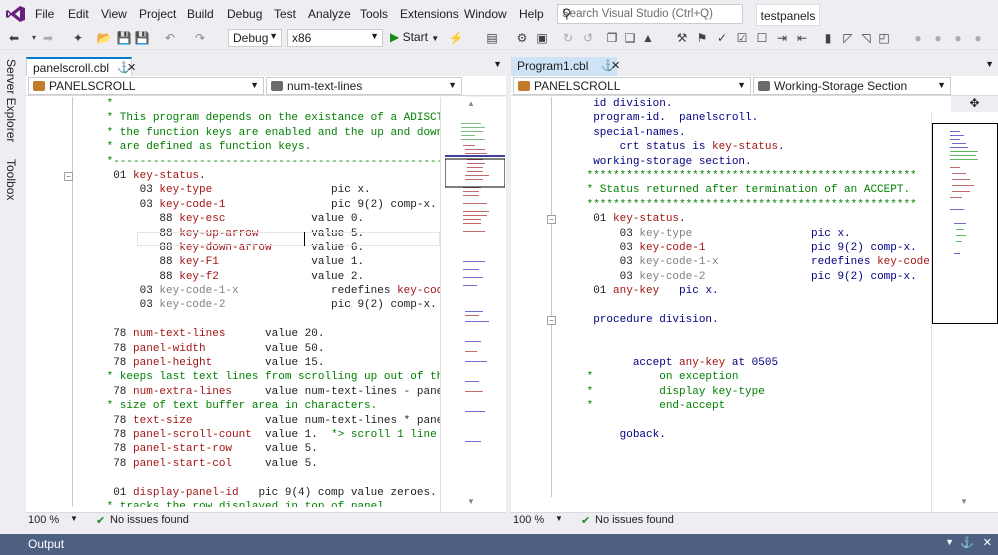 This screenshot has width=998, height=555. What do you see at coordinates (739, 104) in the screenshot?
I see `code-line: id division.` at bounding box center [739, 104].